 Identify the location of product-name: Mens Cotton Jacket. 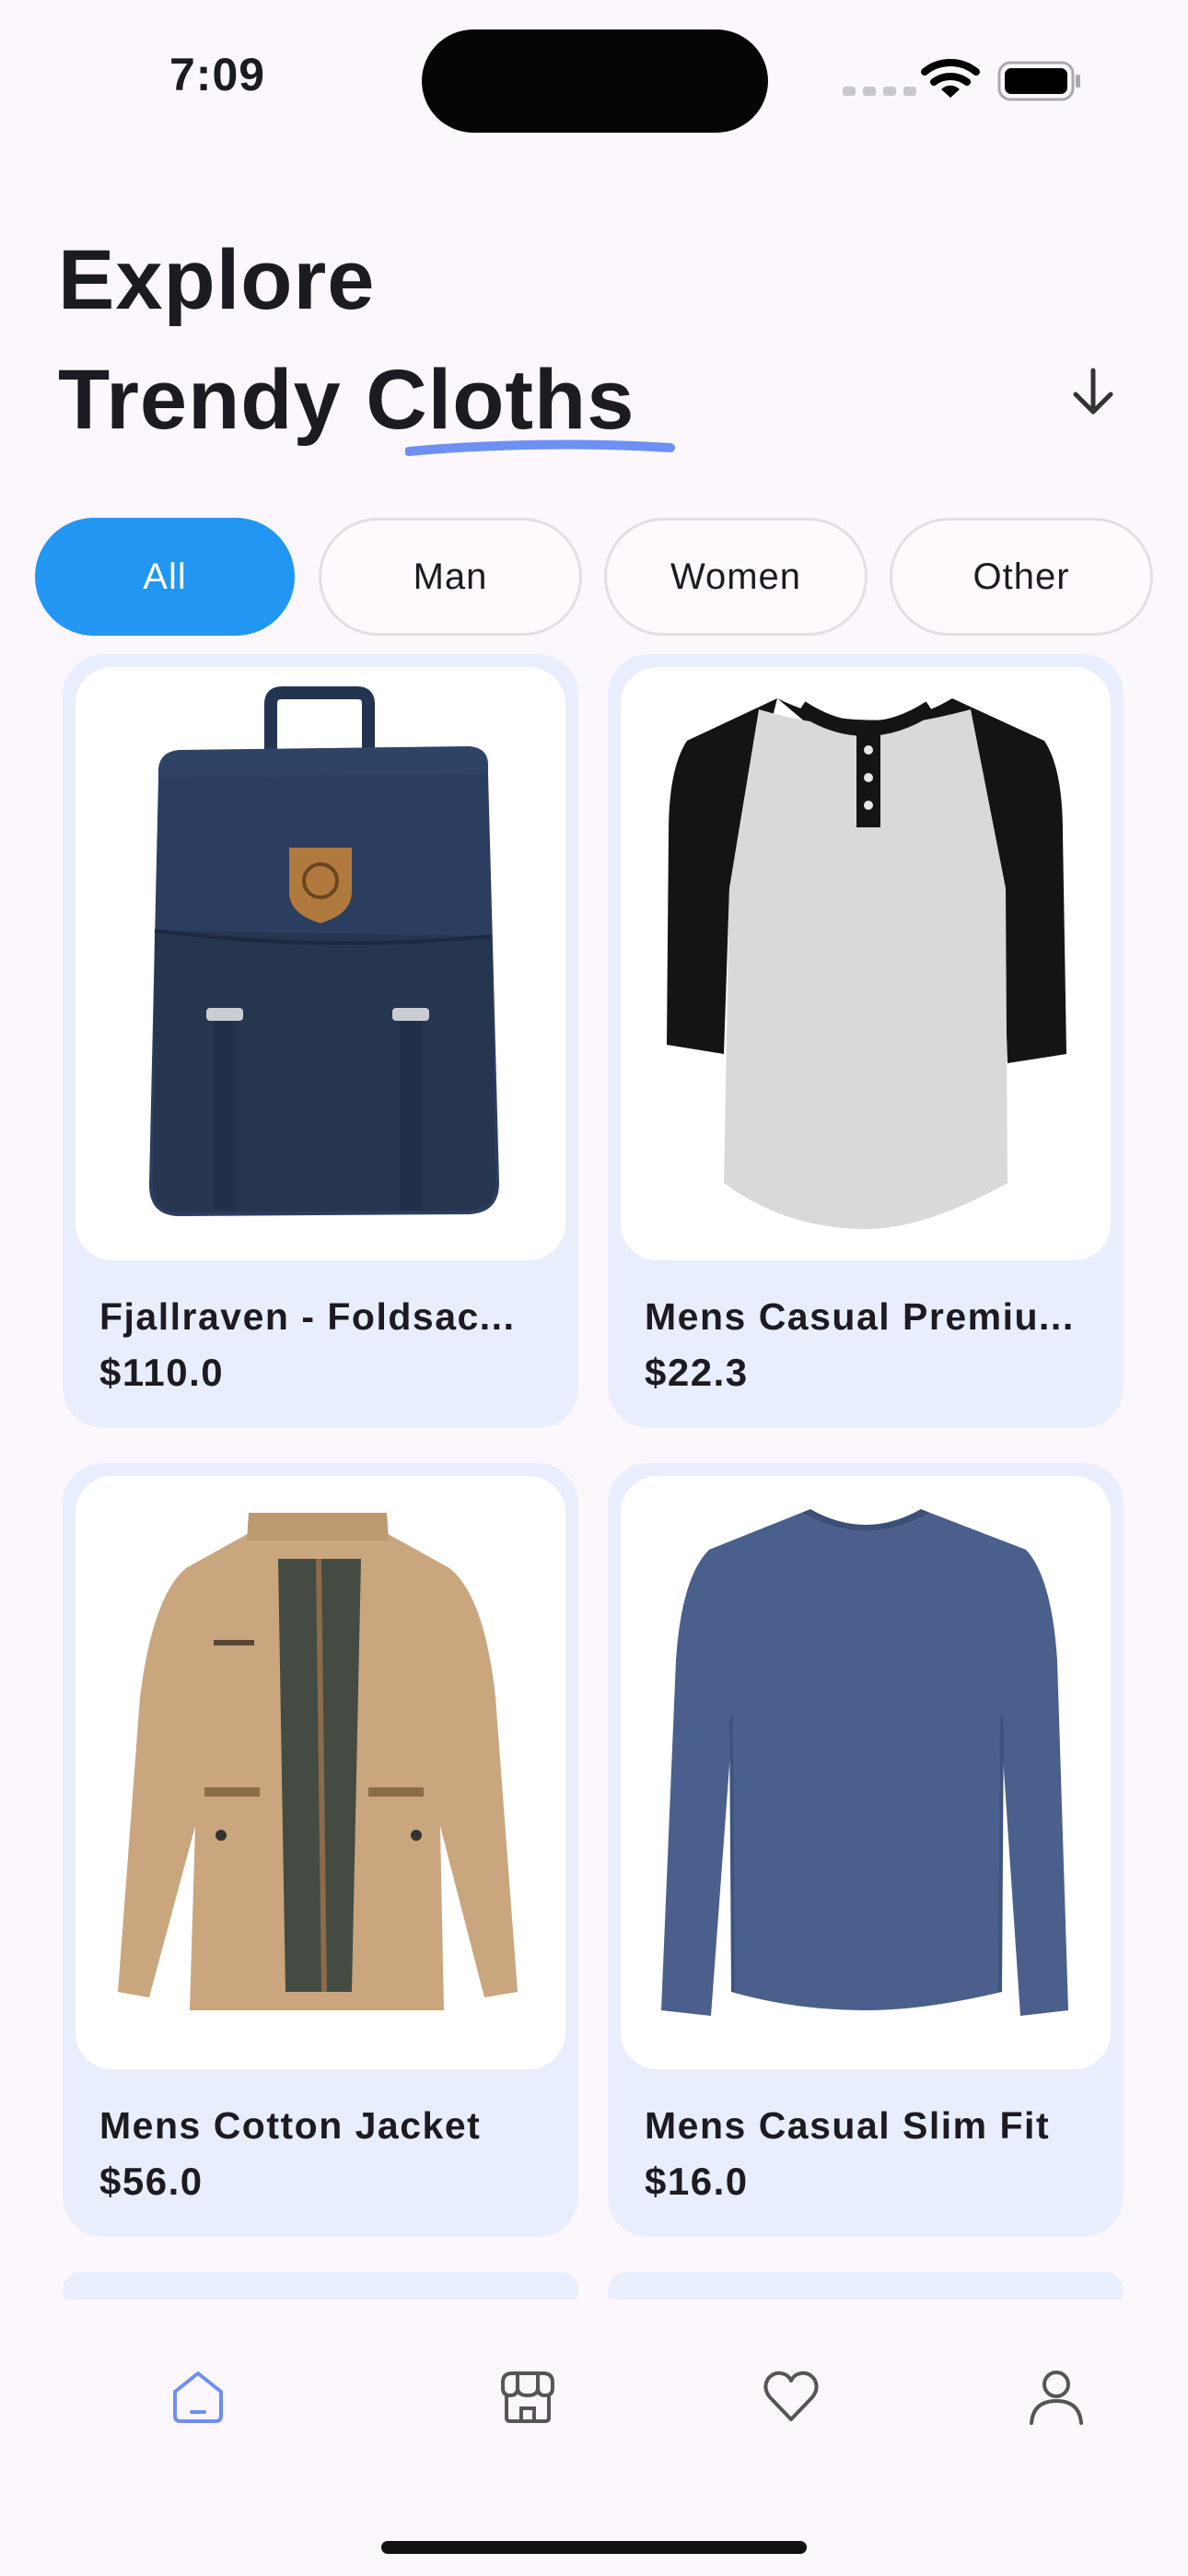
(290, 2125).